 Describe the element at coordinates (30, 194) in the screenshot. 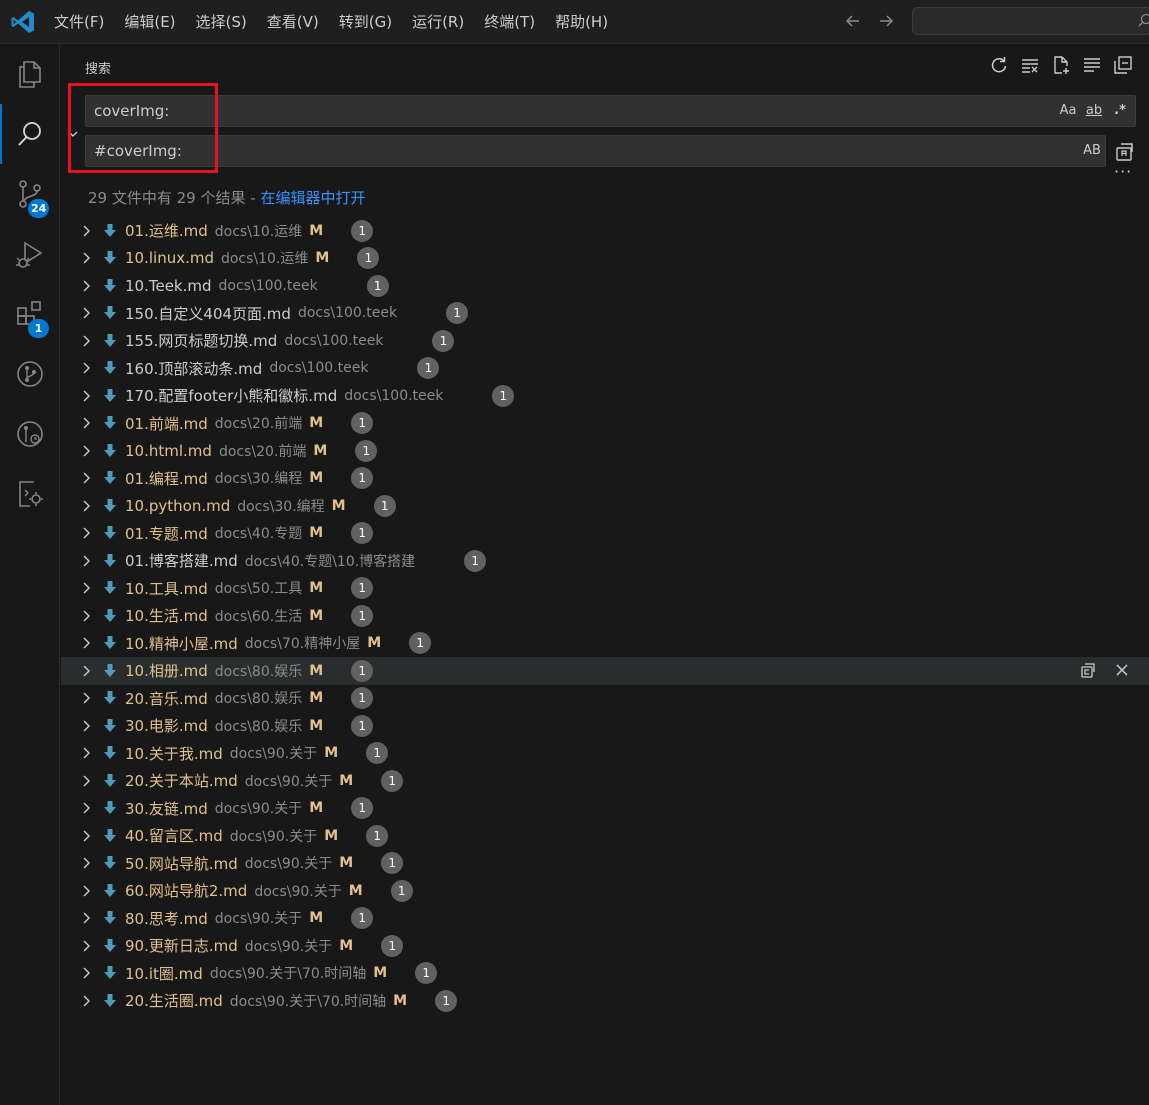

I see `activity-source-control: 24` at that location.